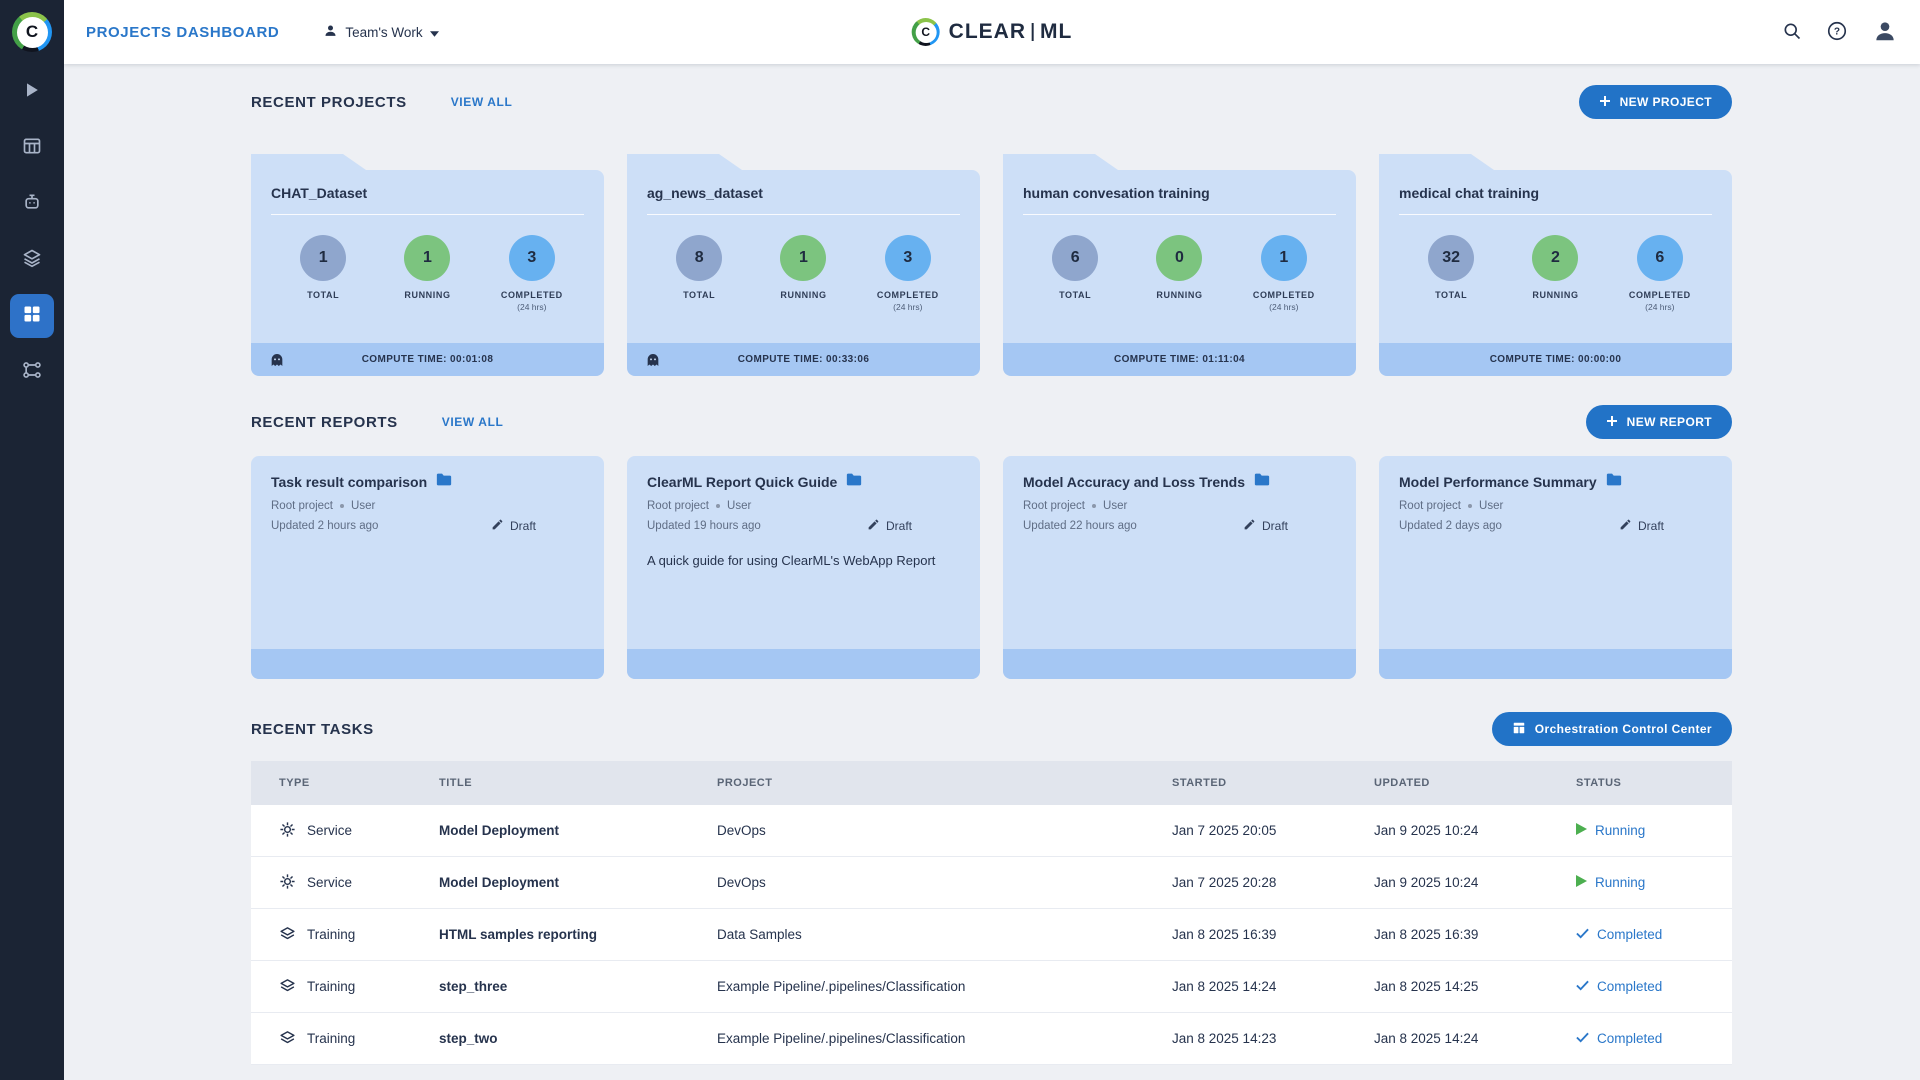 This screenshot has width=1920, height=1080. I want to click on completed-label: COMPLETED, so click(907, 295).